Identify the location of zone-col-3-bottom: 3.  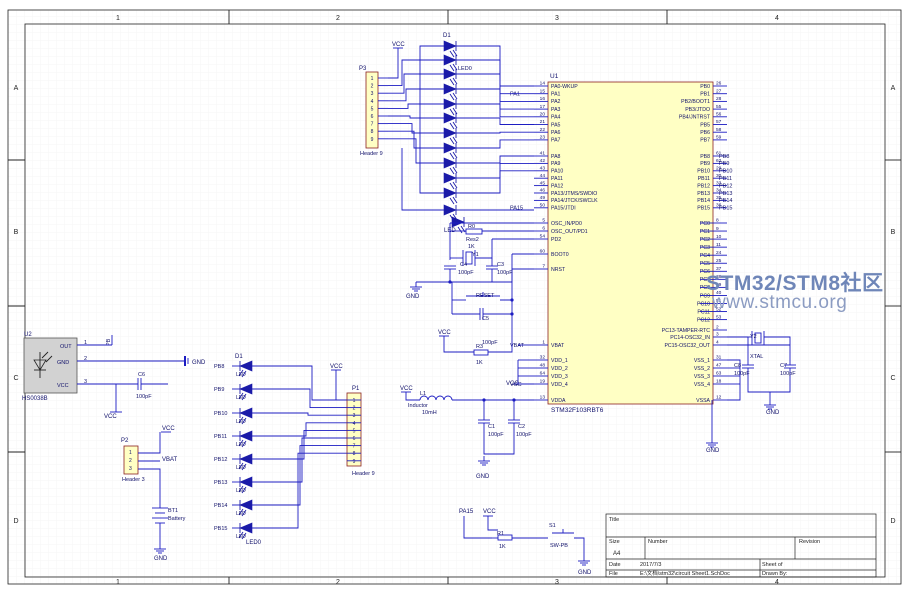
(557, 582).